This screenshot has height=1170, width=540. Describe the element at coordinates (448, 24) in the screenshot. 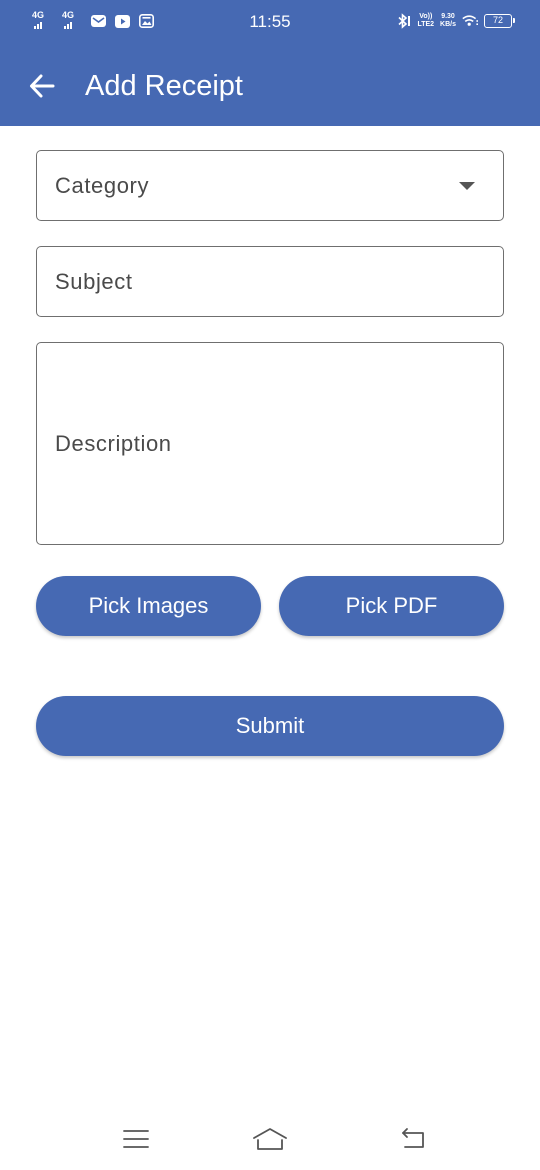

I see `speed-unit: KB/s` at that location.